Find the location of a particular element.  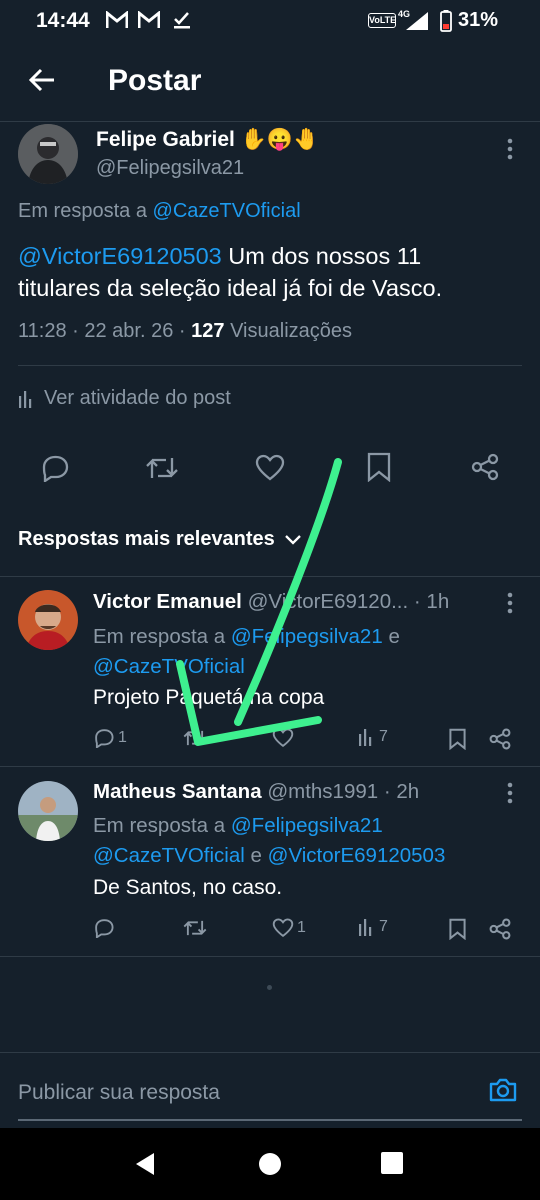

nav-recents-icon is located at coordinates (392, 1163).